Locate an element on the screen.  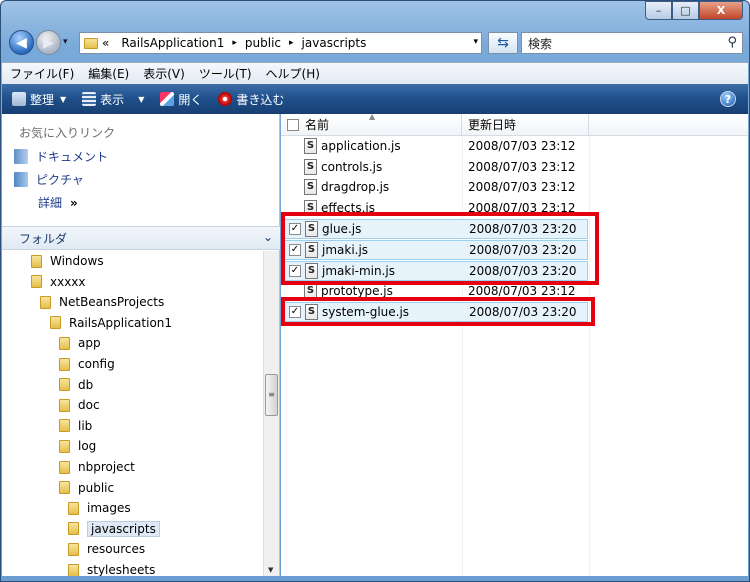
file-row: Scontrols.js 2008/07/03 23:12 is located at coordinates (436, 167).